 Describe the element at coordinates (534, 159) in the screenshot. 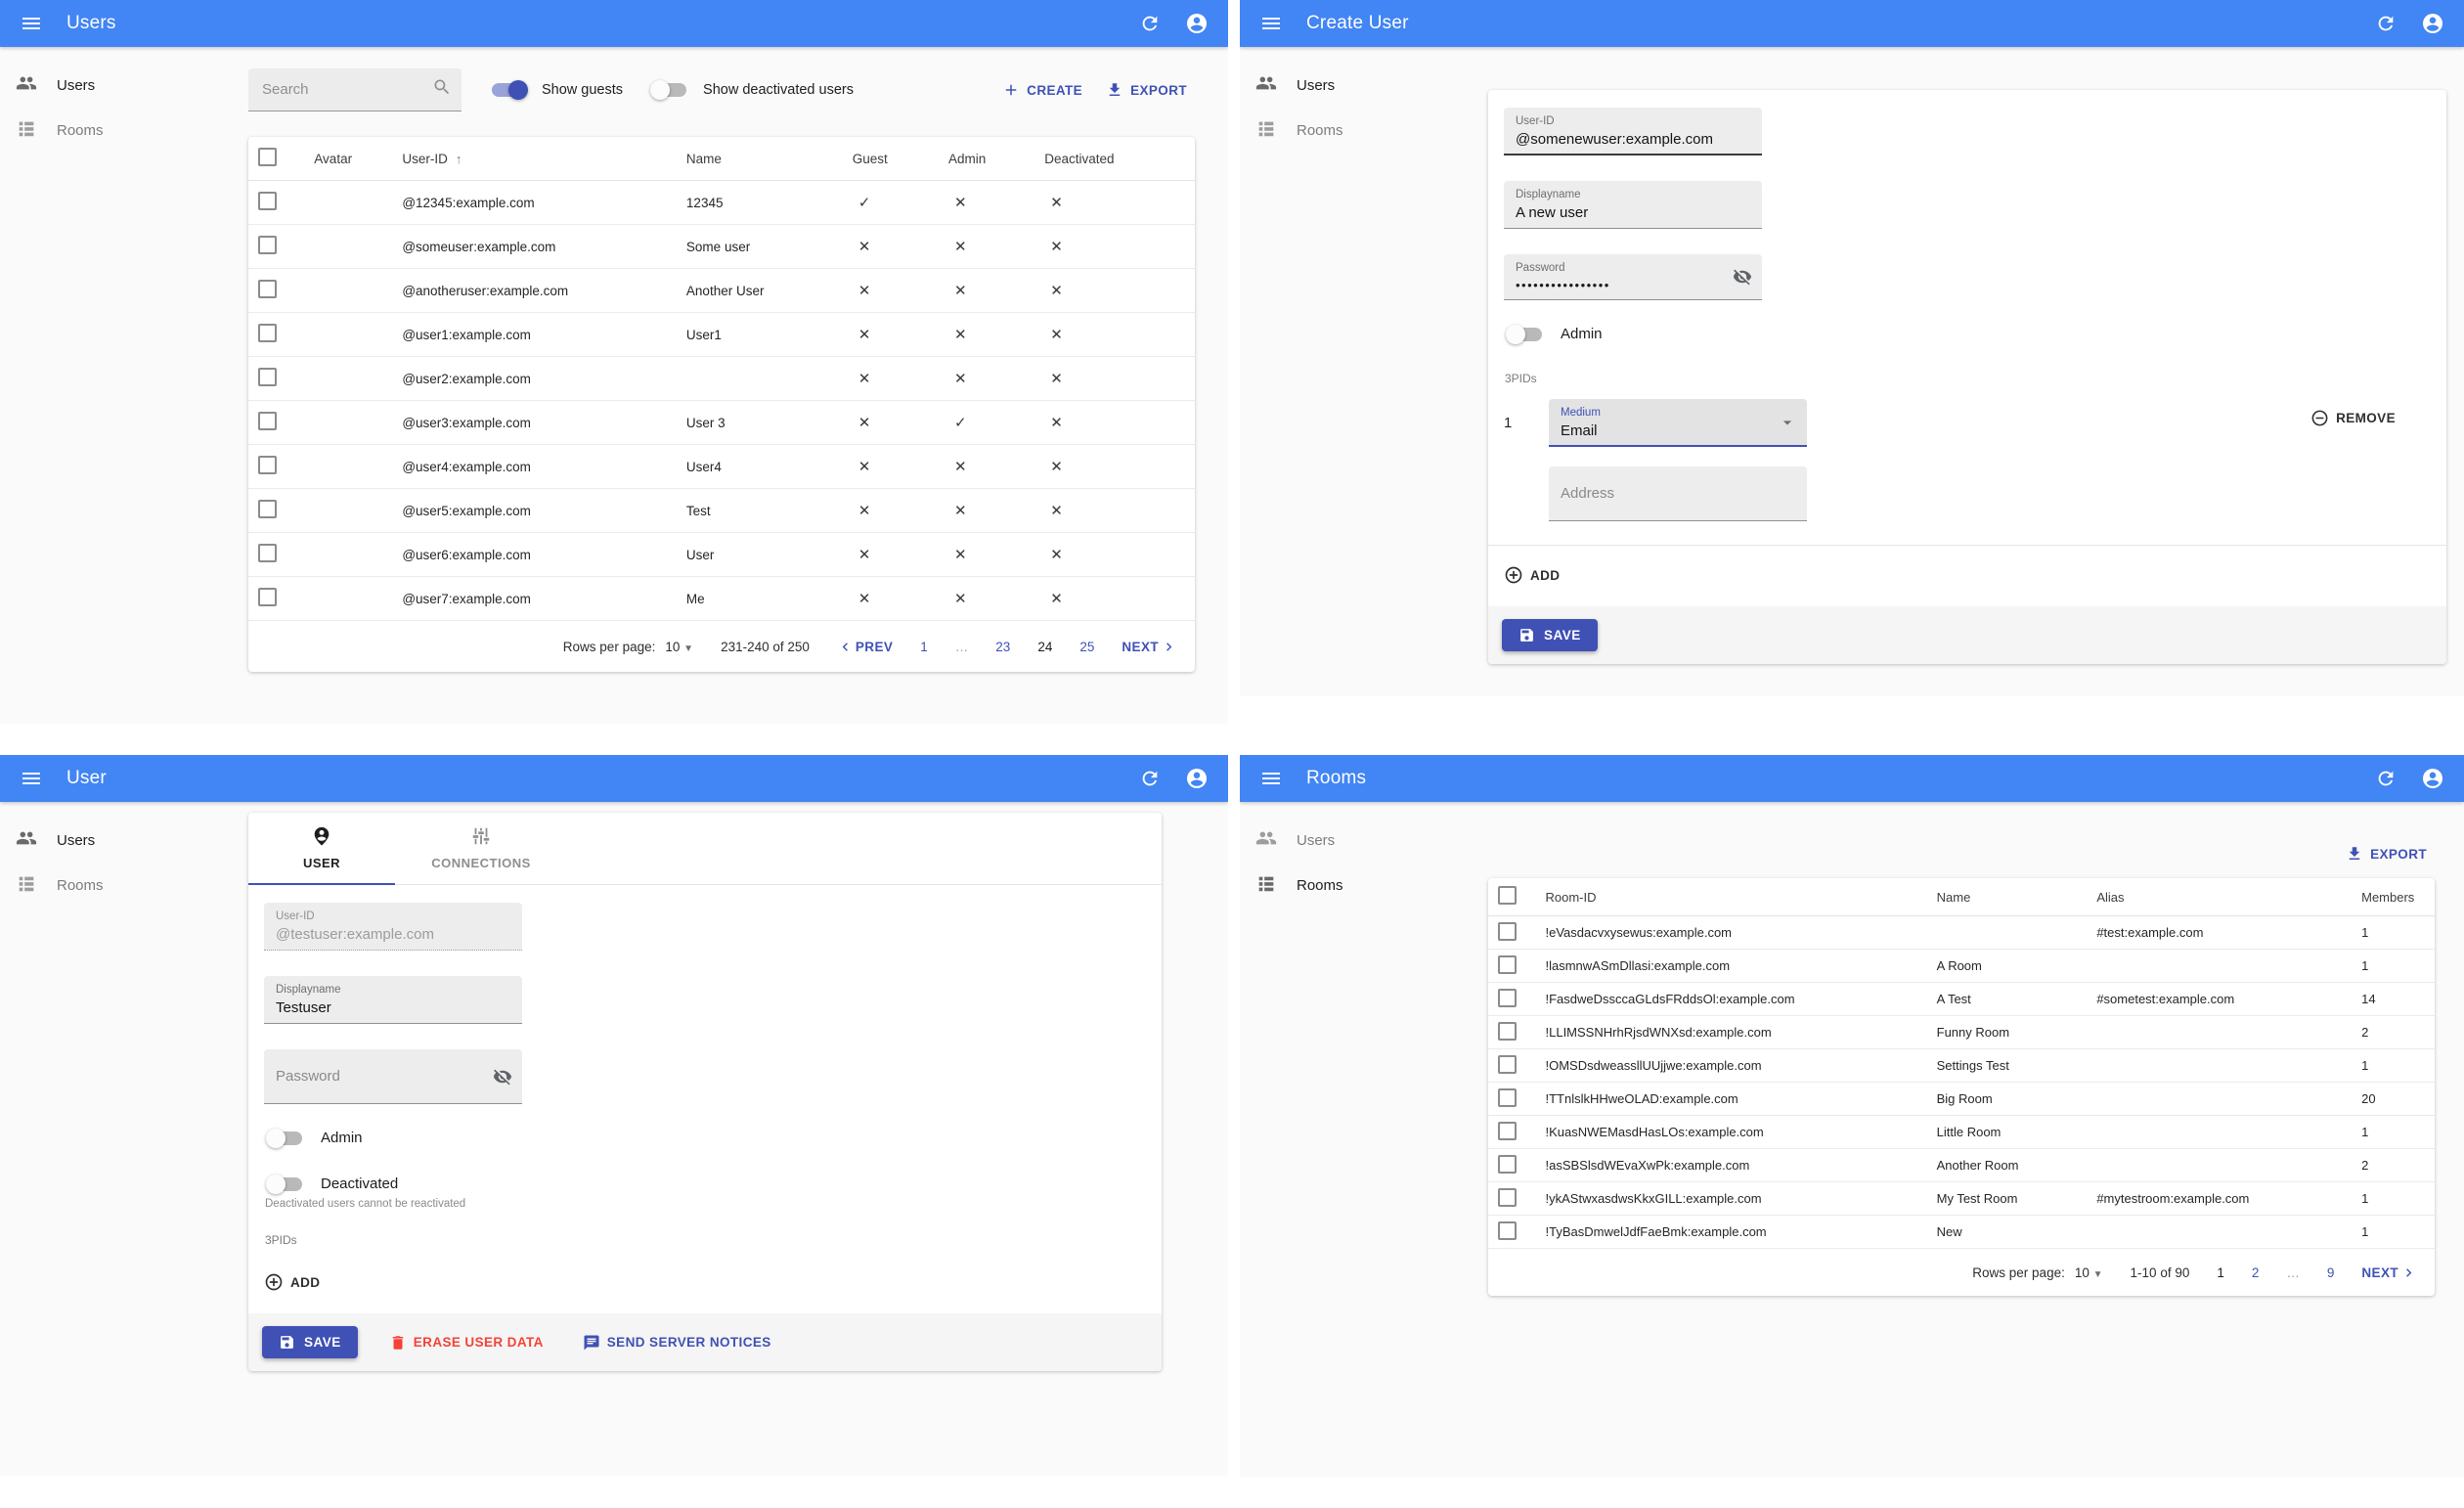

I see `col-user-id: User-ID ↑` at that location.